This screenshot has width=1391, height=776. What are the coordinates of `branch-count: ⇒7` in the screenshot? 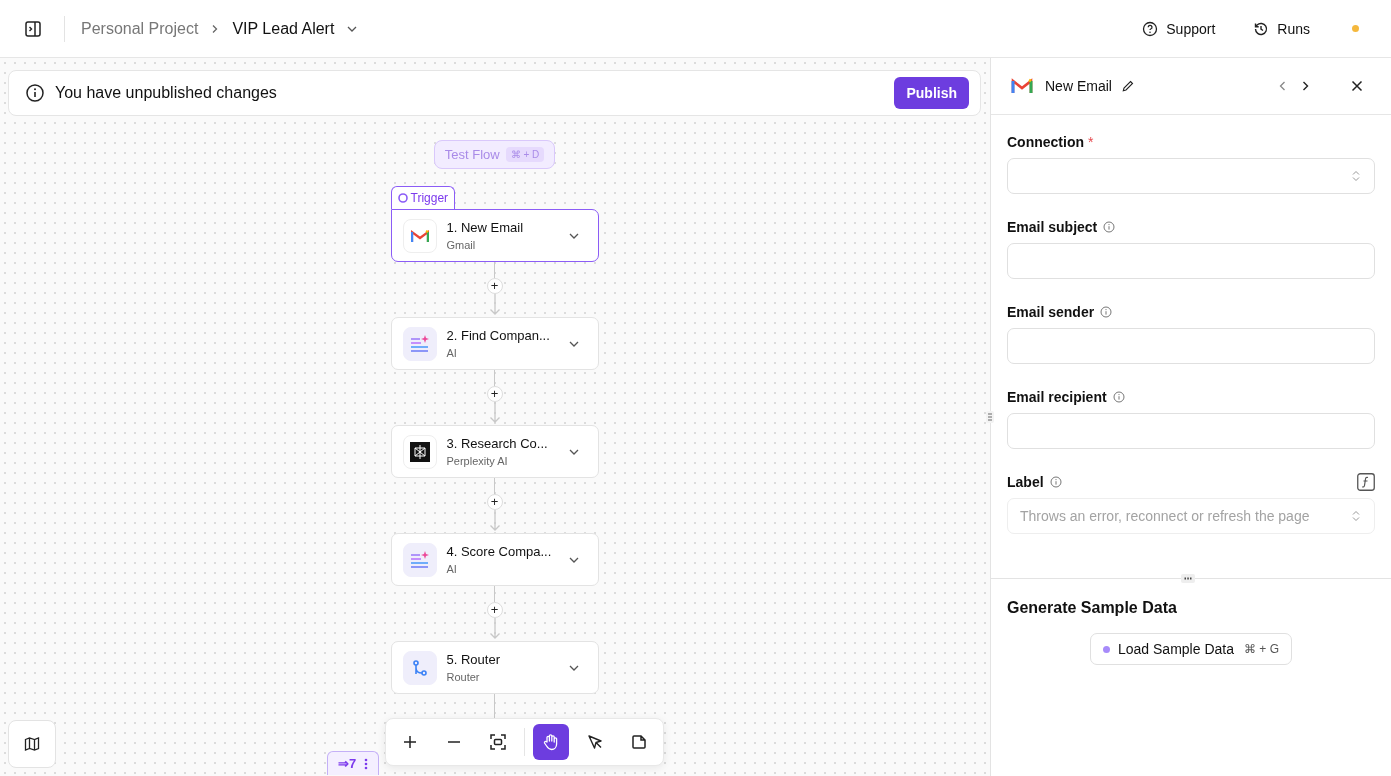 It's located at (347, 763).